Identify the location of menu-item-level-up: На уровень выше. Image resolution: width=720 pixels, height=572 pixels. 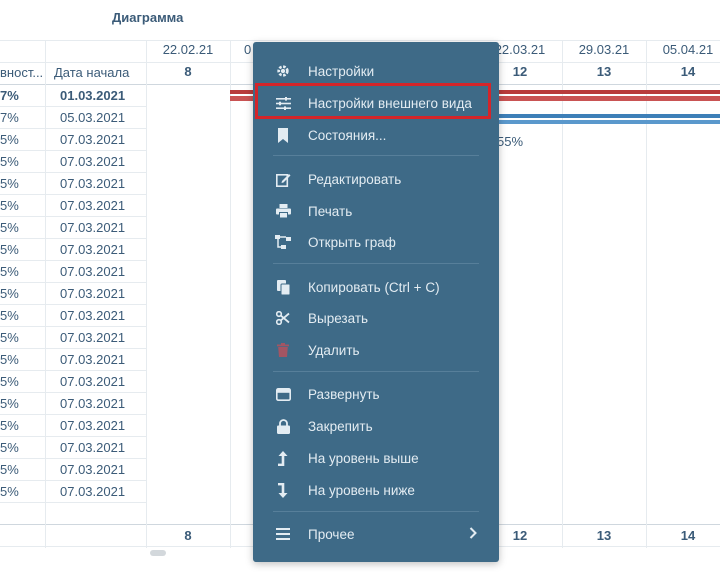
(376, 458).